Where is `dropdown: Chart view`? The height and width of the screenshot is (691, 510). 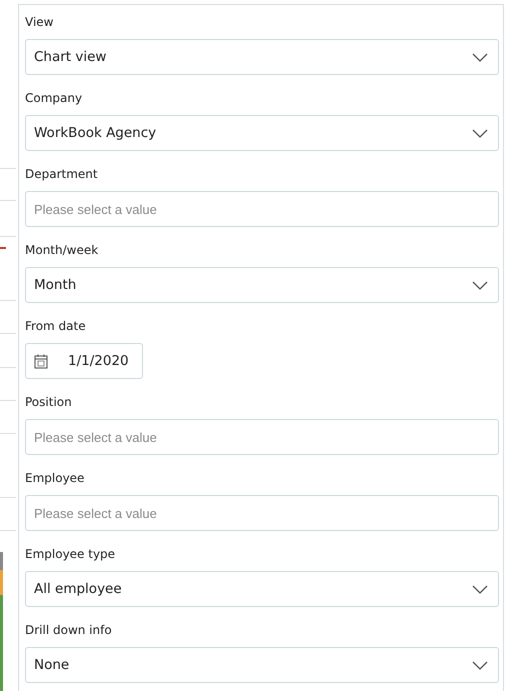 dropdown: Chart view is located at coordinates (262, 57).